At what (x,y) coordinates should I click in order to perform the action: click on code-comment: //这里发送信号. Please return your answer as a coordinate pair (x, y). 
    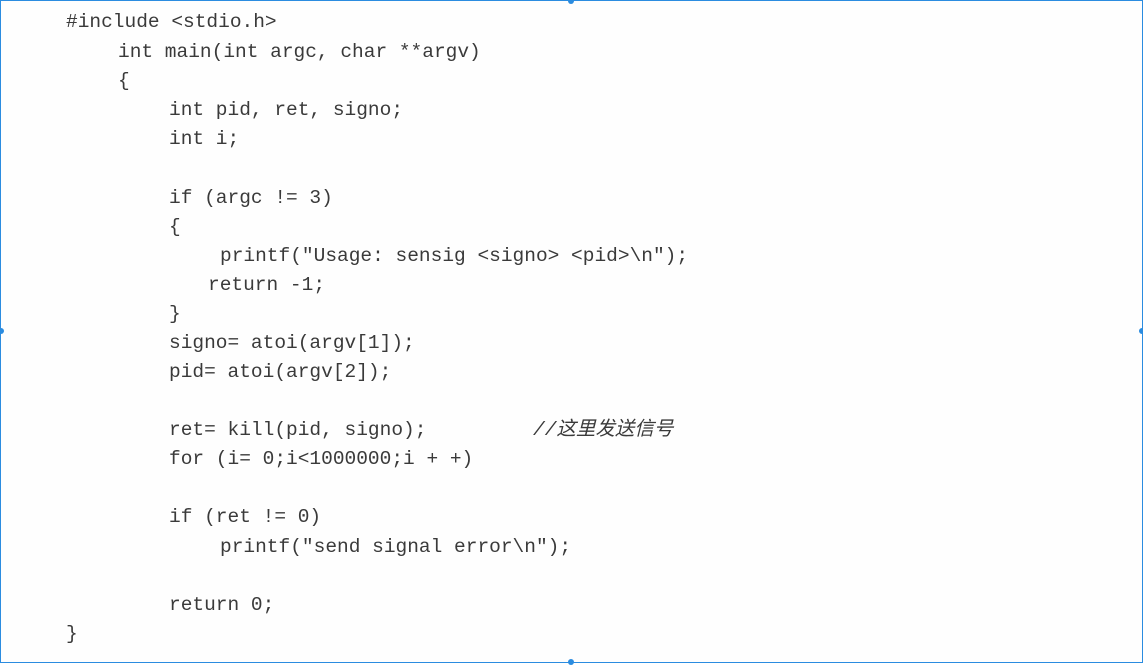
    Looking at the image, I should click on (603, 430).